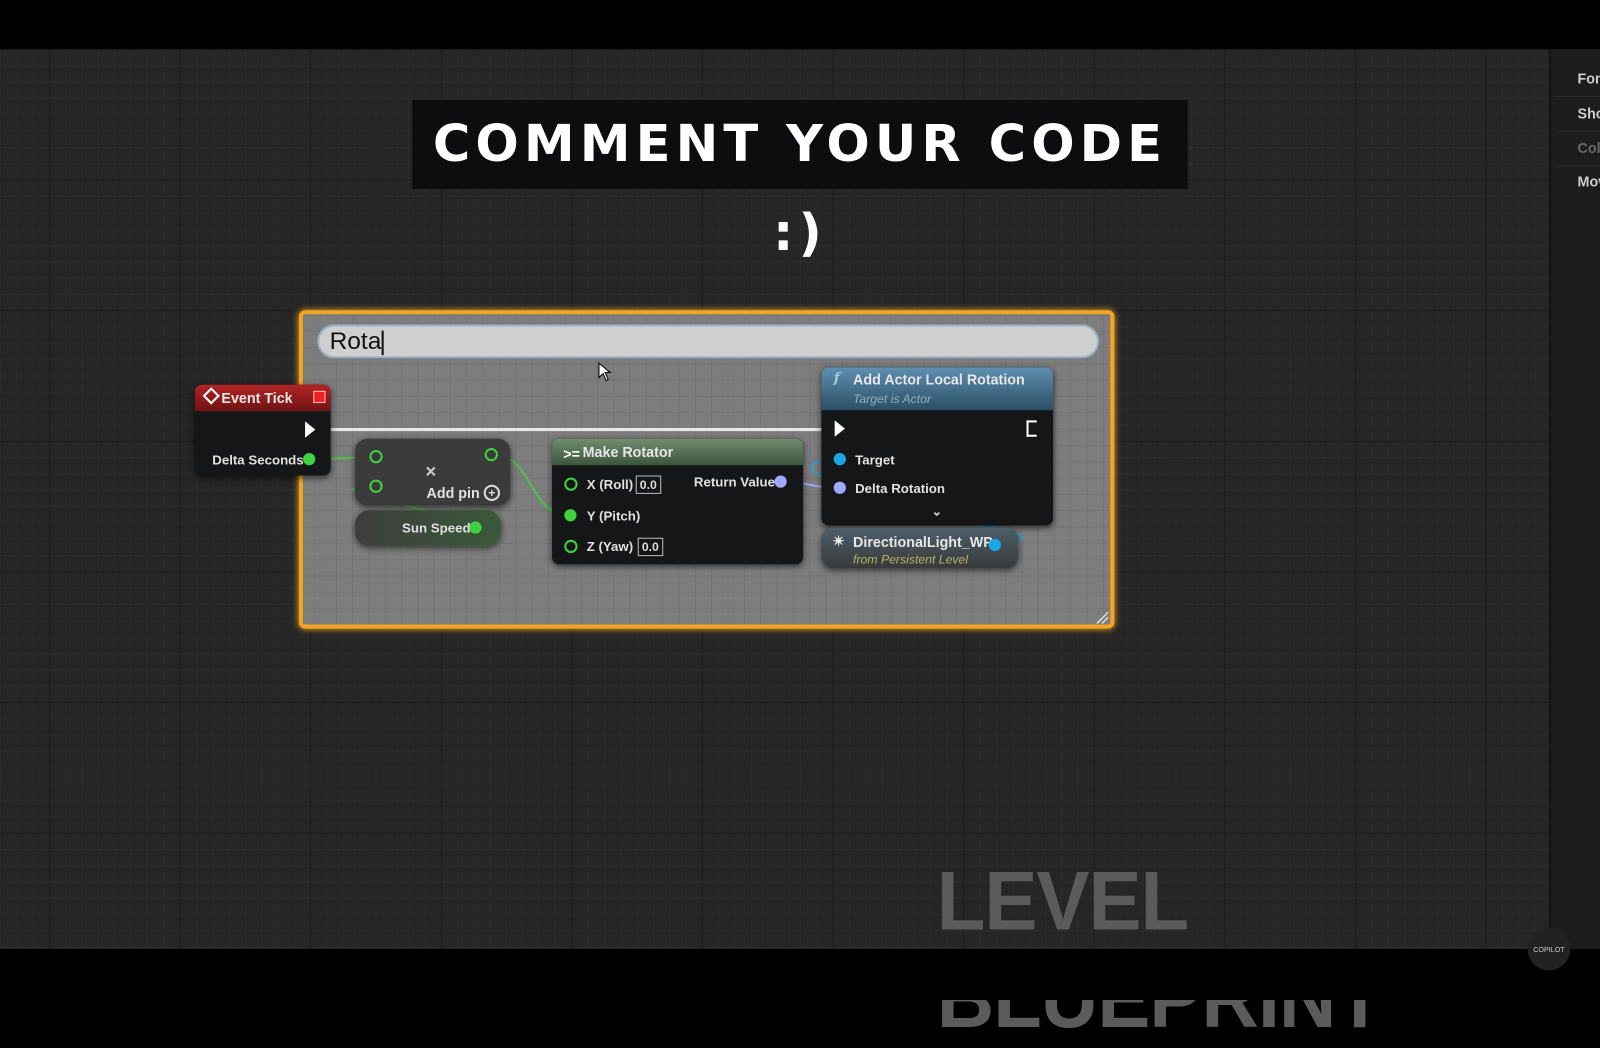 The image size is (1600, 1048). What do you see at coordinates (1549, 949) in the screenshot?
I see `copilot-logo: COPILOT` at bounding box center [1549, 949].